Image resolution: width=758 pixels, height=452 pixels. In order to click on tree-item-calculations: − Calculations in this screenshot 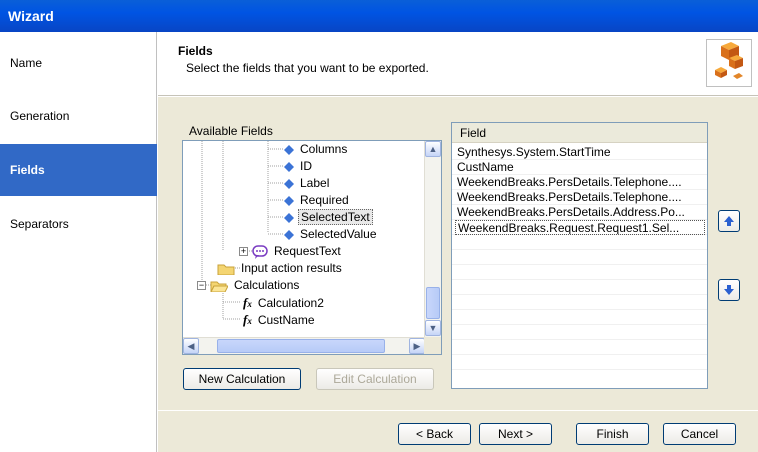, I will do `click(249, 285)`.